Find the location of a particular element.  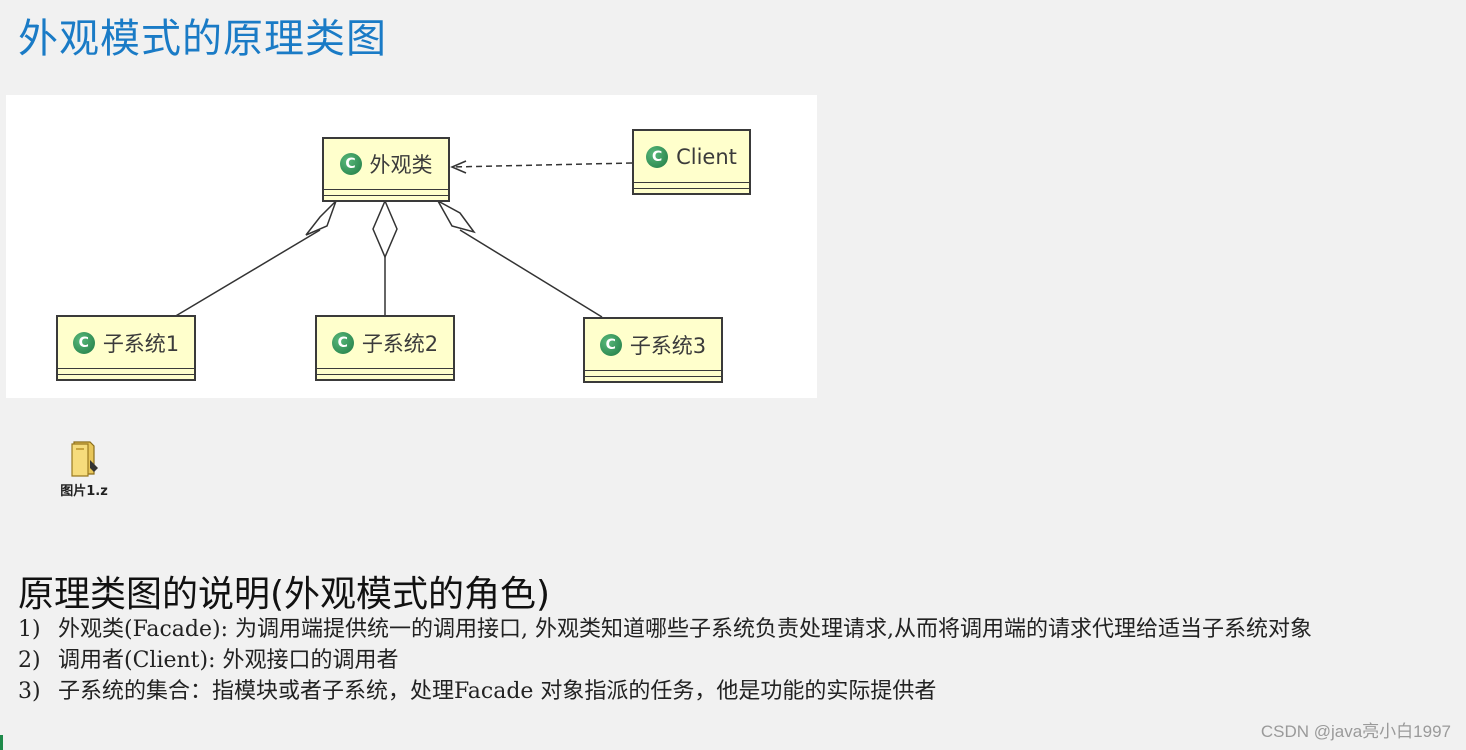

aggregation-line-subsystem3 is located at coordinates (531, 273).